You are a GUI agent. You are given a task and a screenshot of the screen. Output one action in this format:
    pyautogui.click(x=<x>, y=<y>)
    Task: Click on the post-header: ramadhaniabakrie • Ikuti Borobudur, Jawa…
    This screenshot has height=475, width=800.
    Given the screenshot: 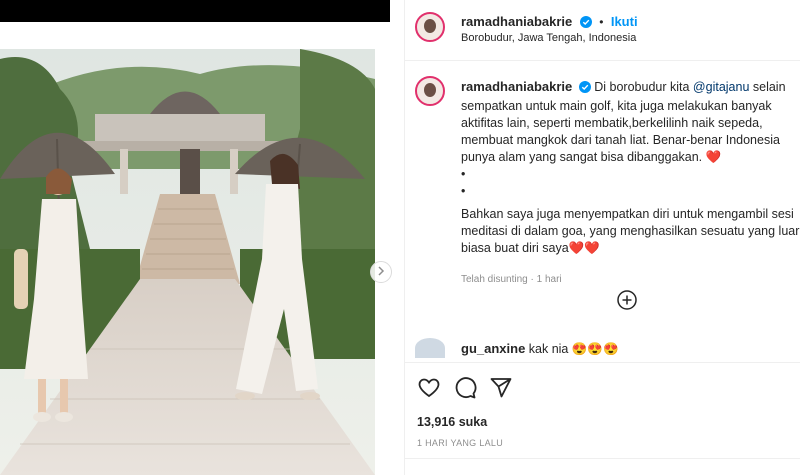 What is the action you would take?
    pyautogui.click(x=602, y=30)
    